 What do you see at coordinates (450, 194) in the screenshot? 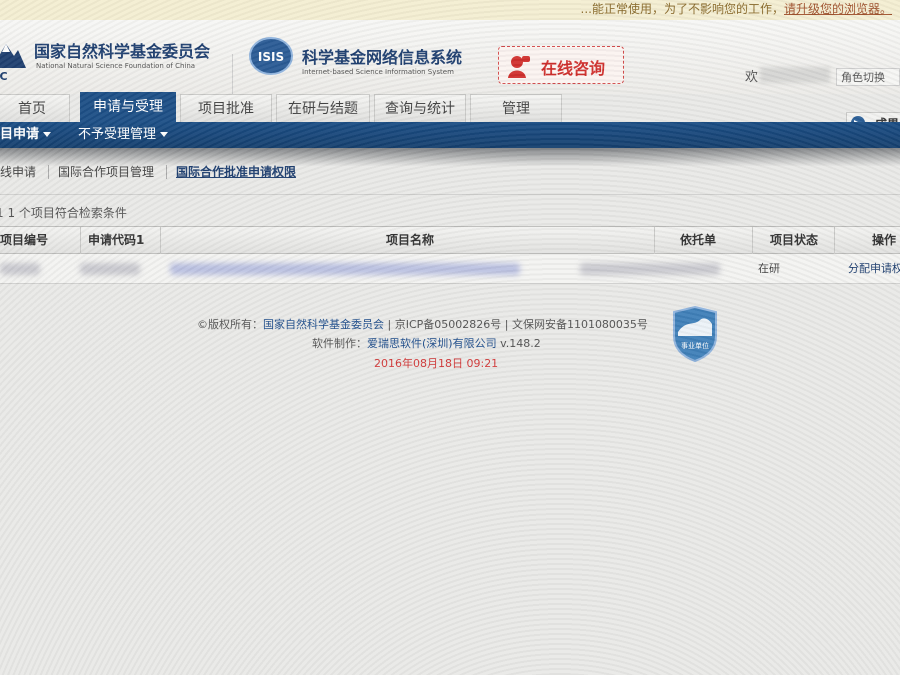
I see `divider` at bounding box center [450, 194].